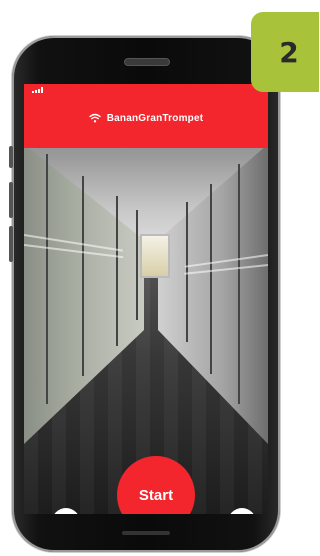 The width and height of the screenshot is (320, 556). Describe the element at coordinates (11, 244) in the screenshot. I see `volume-down-button` at that location.